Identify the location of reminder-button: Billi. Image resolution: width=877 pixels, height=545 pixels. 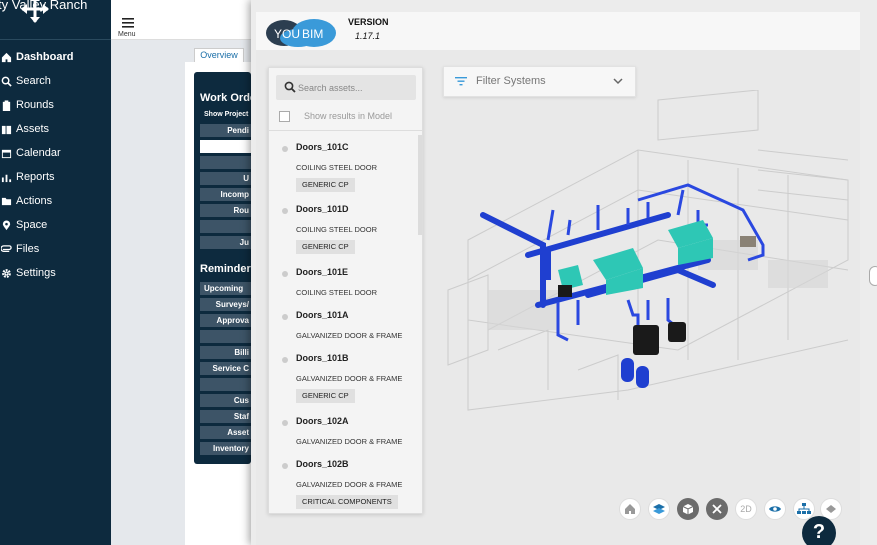
(225, 352).